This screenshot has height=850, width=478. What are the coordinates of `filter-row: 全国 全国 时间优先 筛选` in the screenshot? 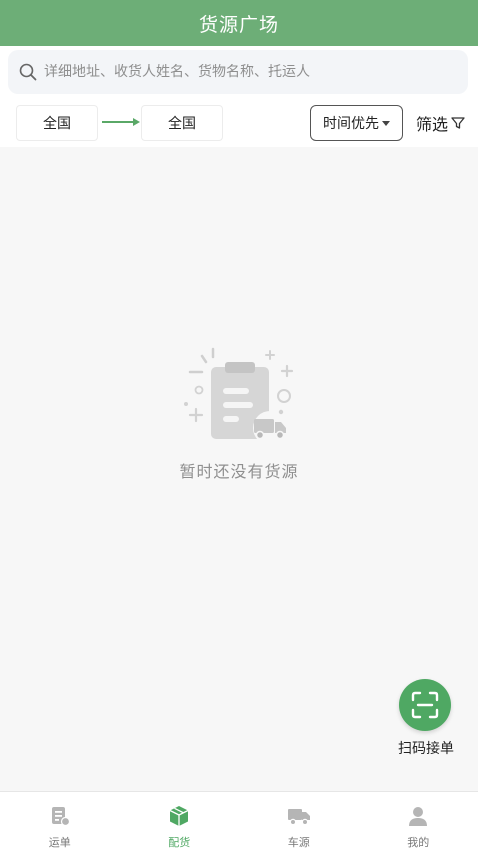 It's located at (239, 124).